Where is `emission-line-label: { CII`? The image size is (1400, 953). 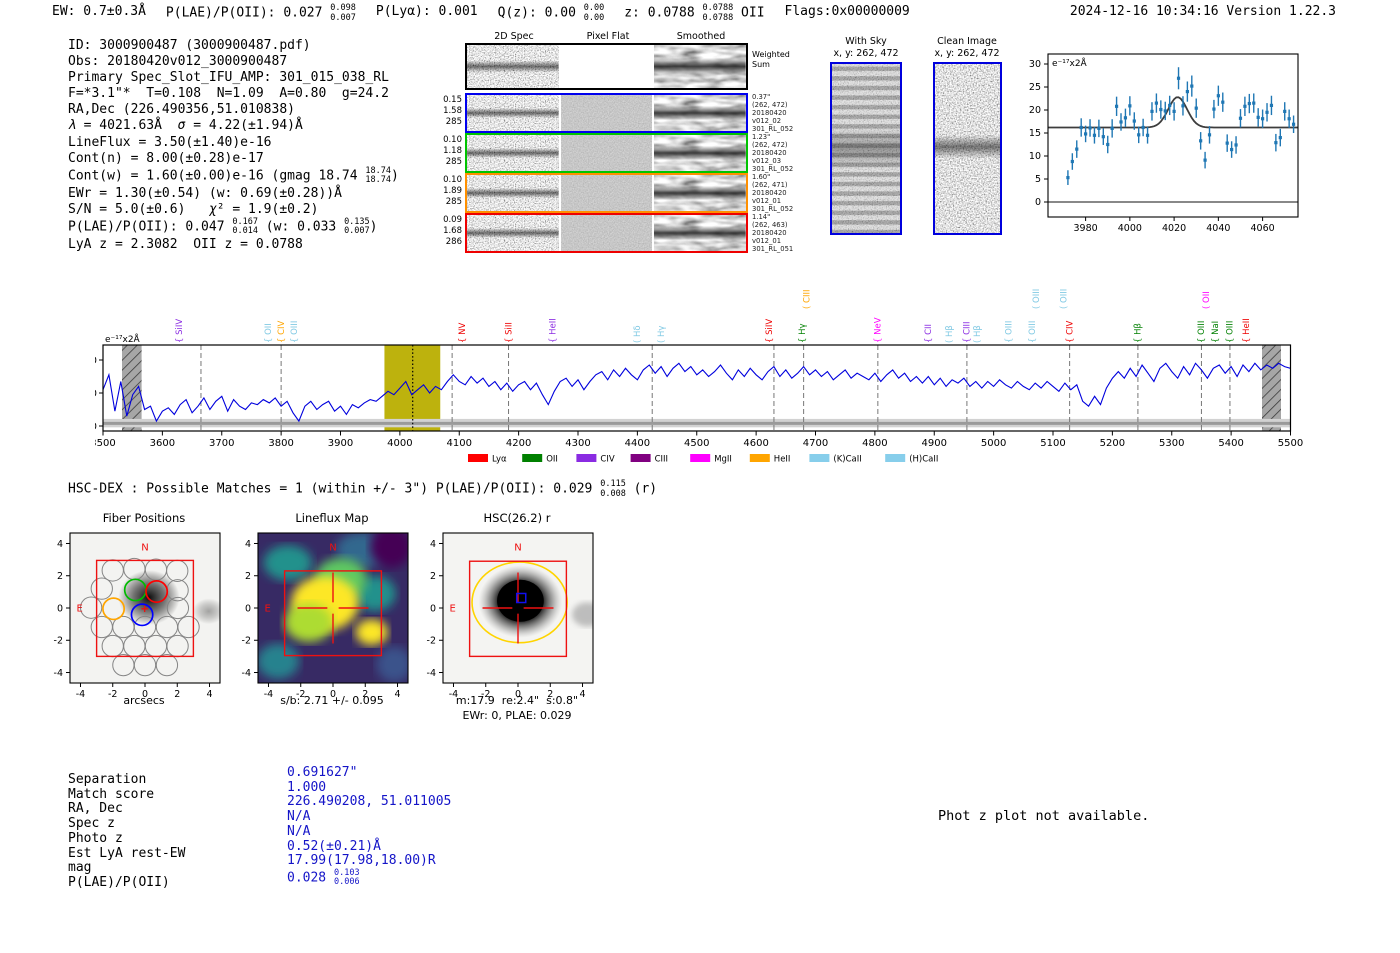 emission-line-label: { CII is located at coordinates (929, 333).